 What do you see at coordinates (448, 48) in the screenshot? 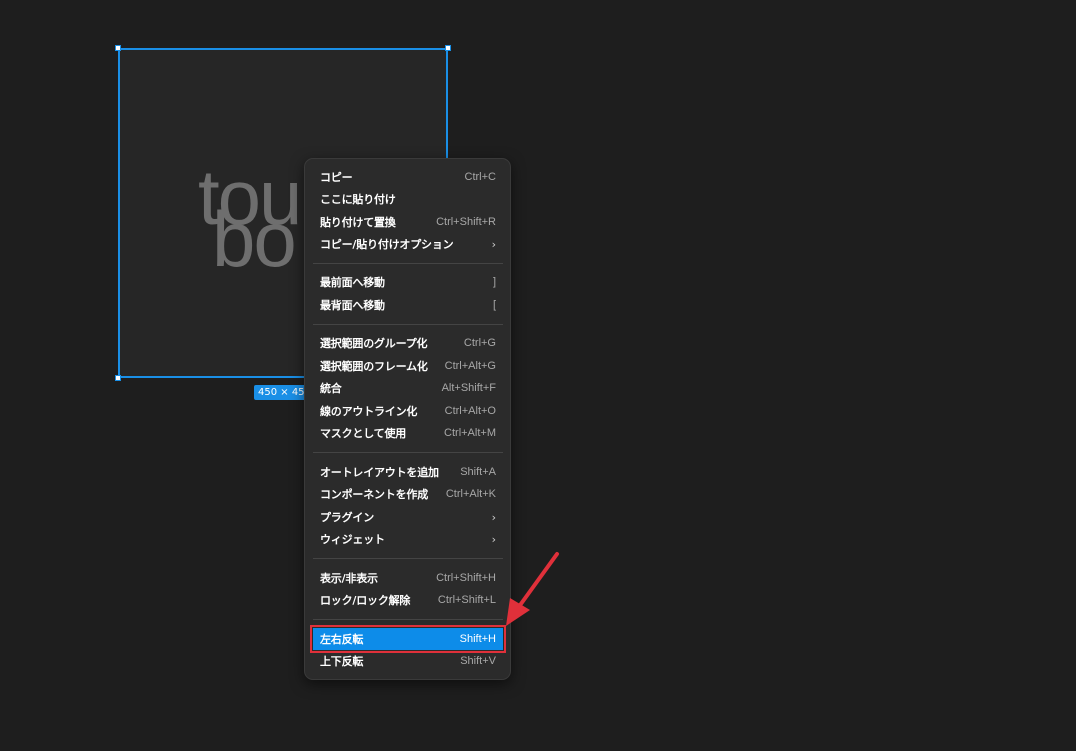
I see `resize-handle-top-right` at bounding box center [448, 48].